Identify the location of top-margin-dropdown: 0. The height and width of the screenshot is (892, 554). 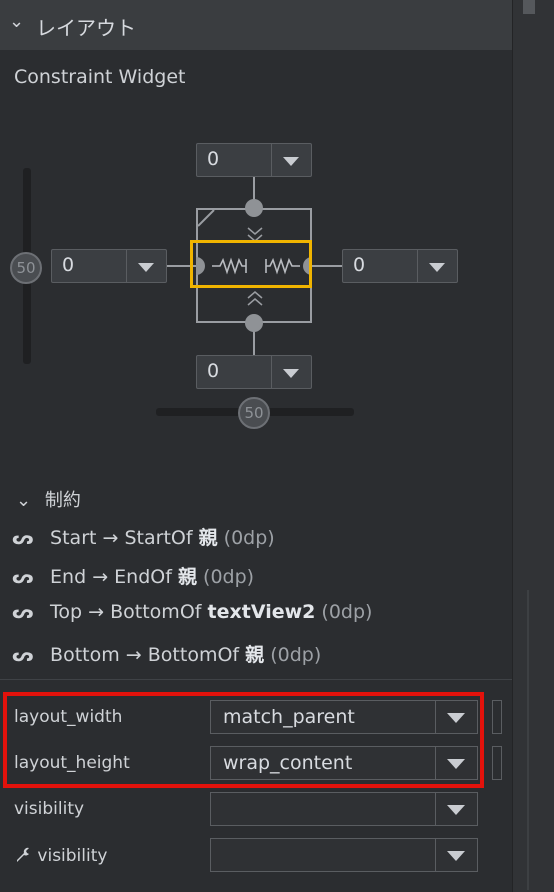
(254, 160).